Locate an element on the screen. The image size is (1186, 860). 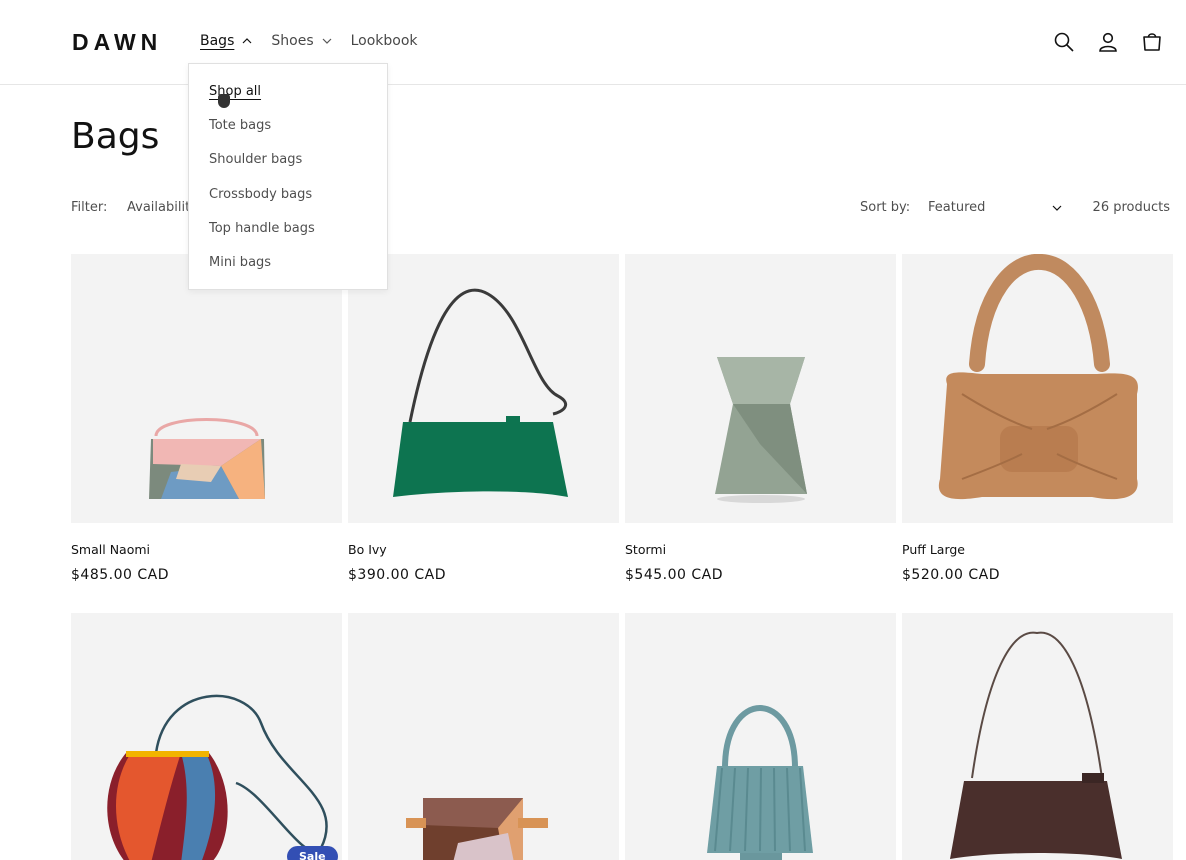
main-nav: Bags Shoes Lookbook is located at coordinates (318, 41).